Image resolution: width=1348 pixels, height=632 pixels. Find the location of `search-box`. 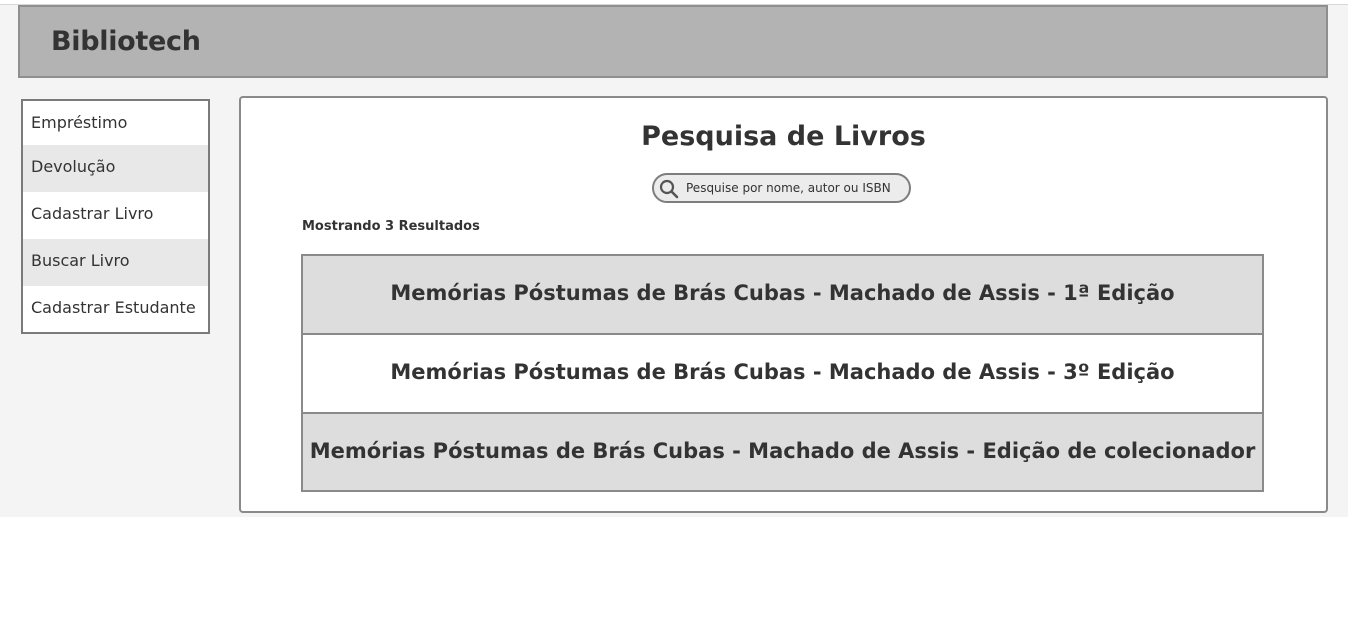

search-box is located at coordinates (781, 188).